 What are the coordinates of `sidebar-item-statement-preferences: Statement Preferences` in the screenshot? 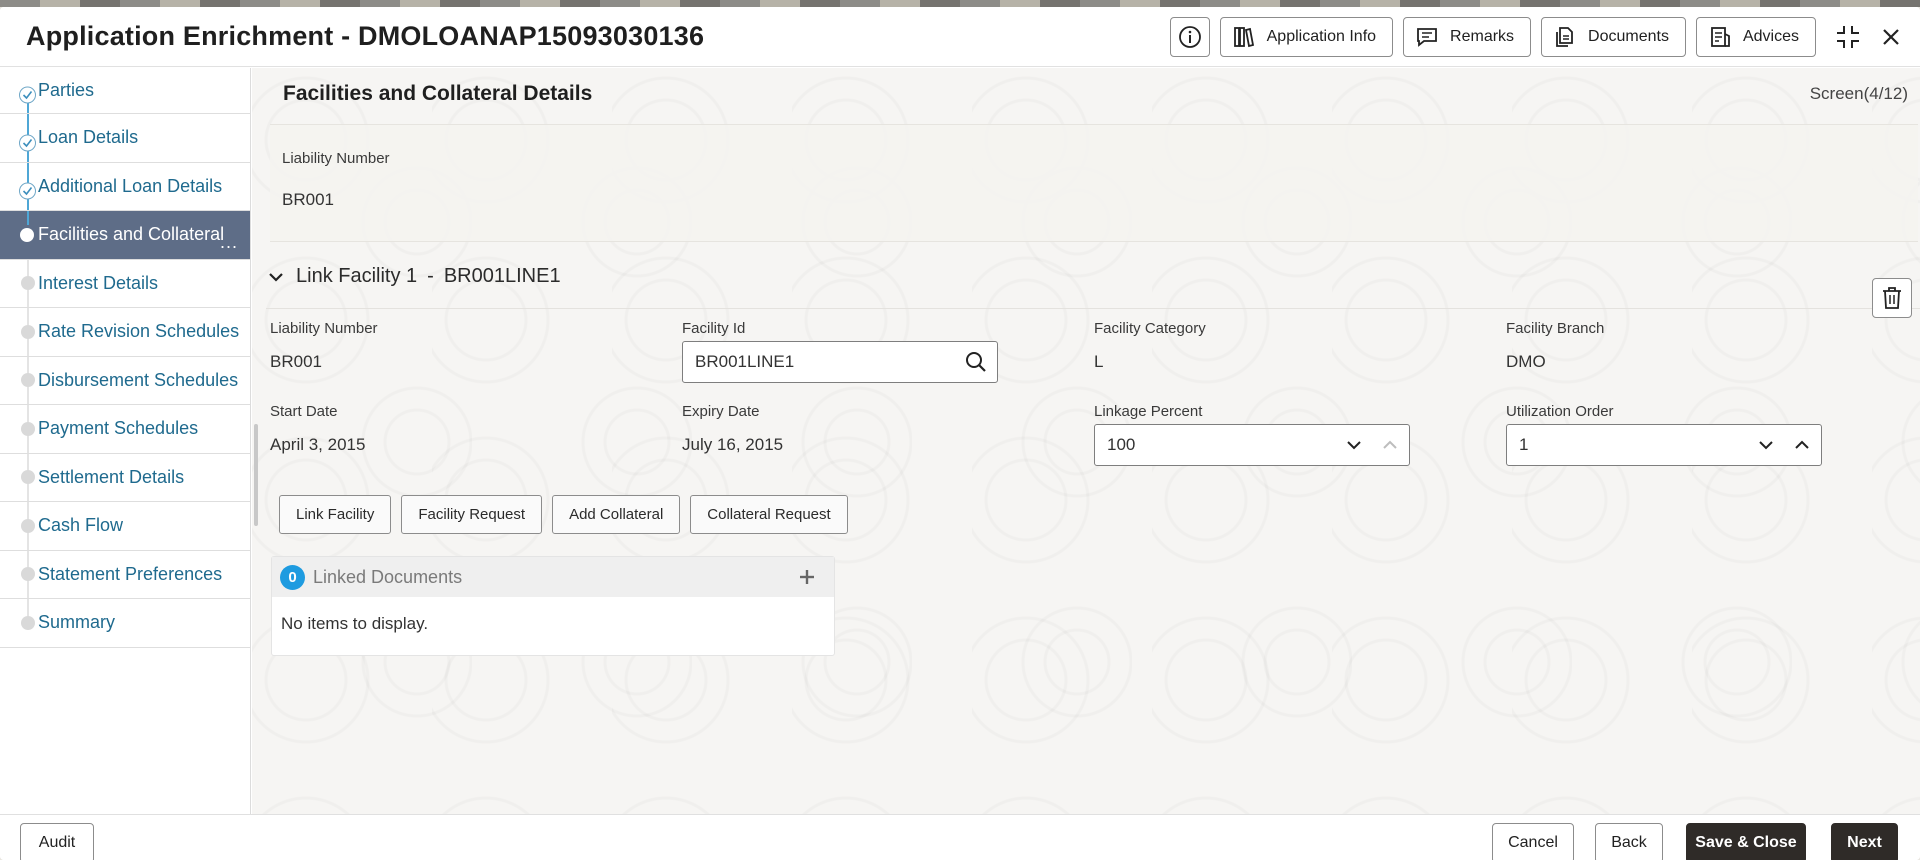 It's located at (125, 574).